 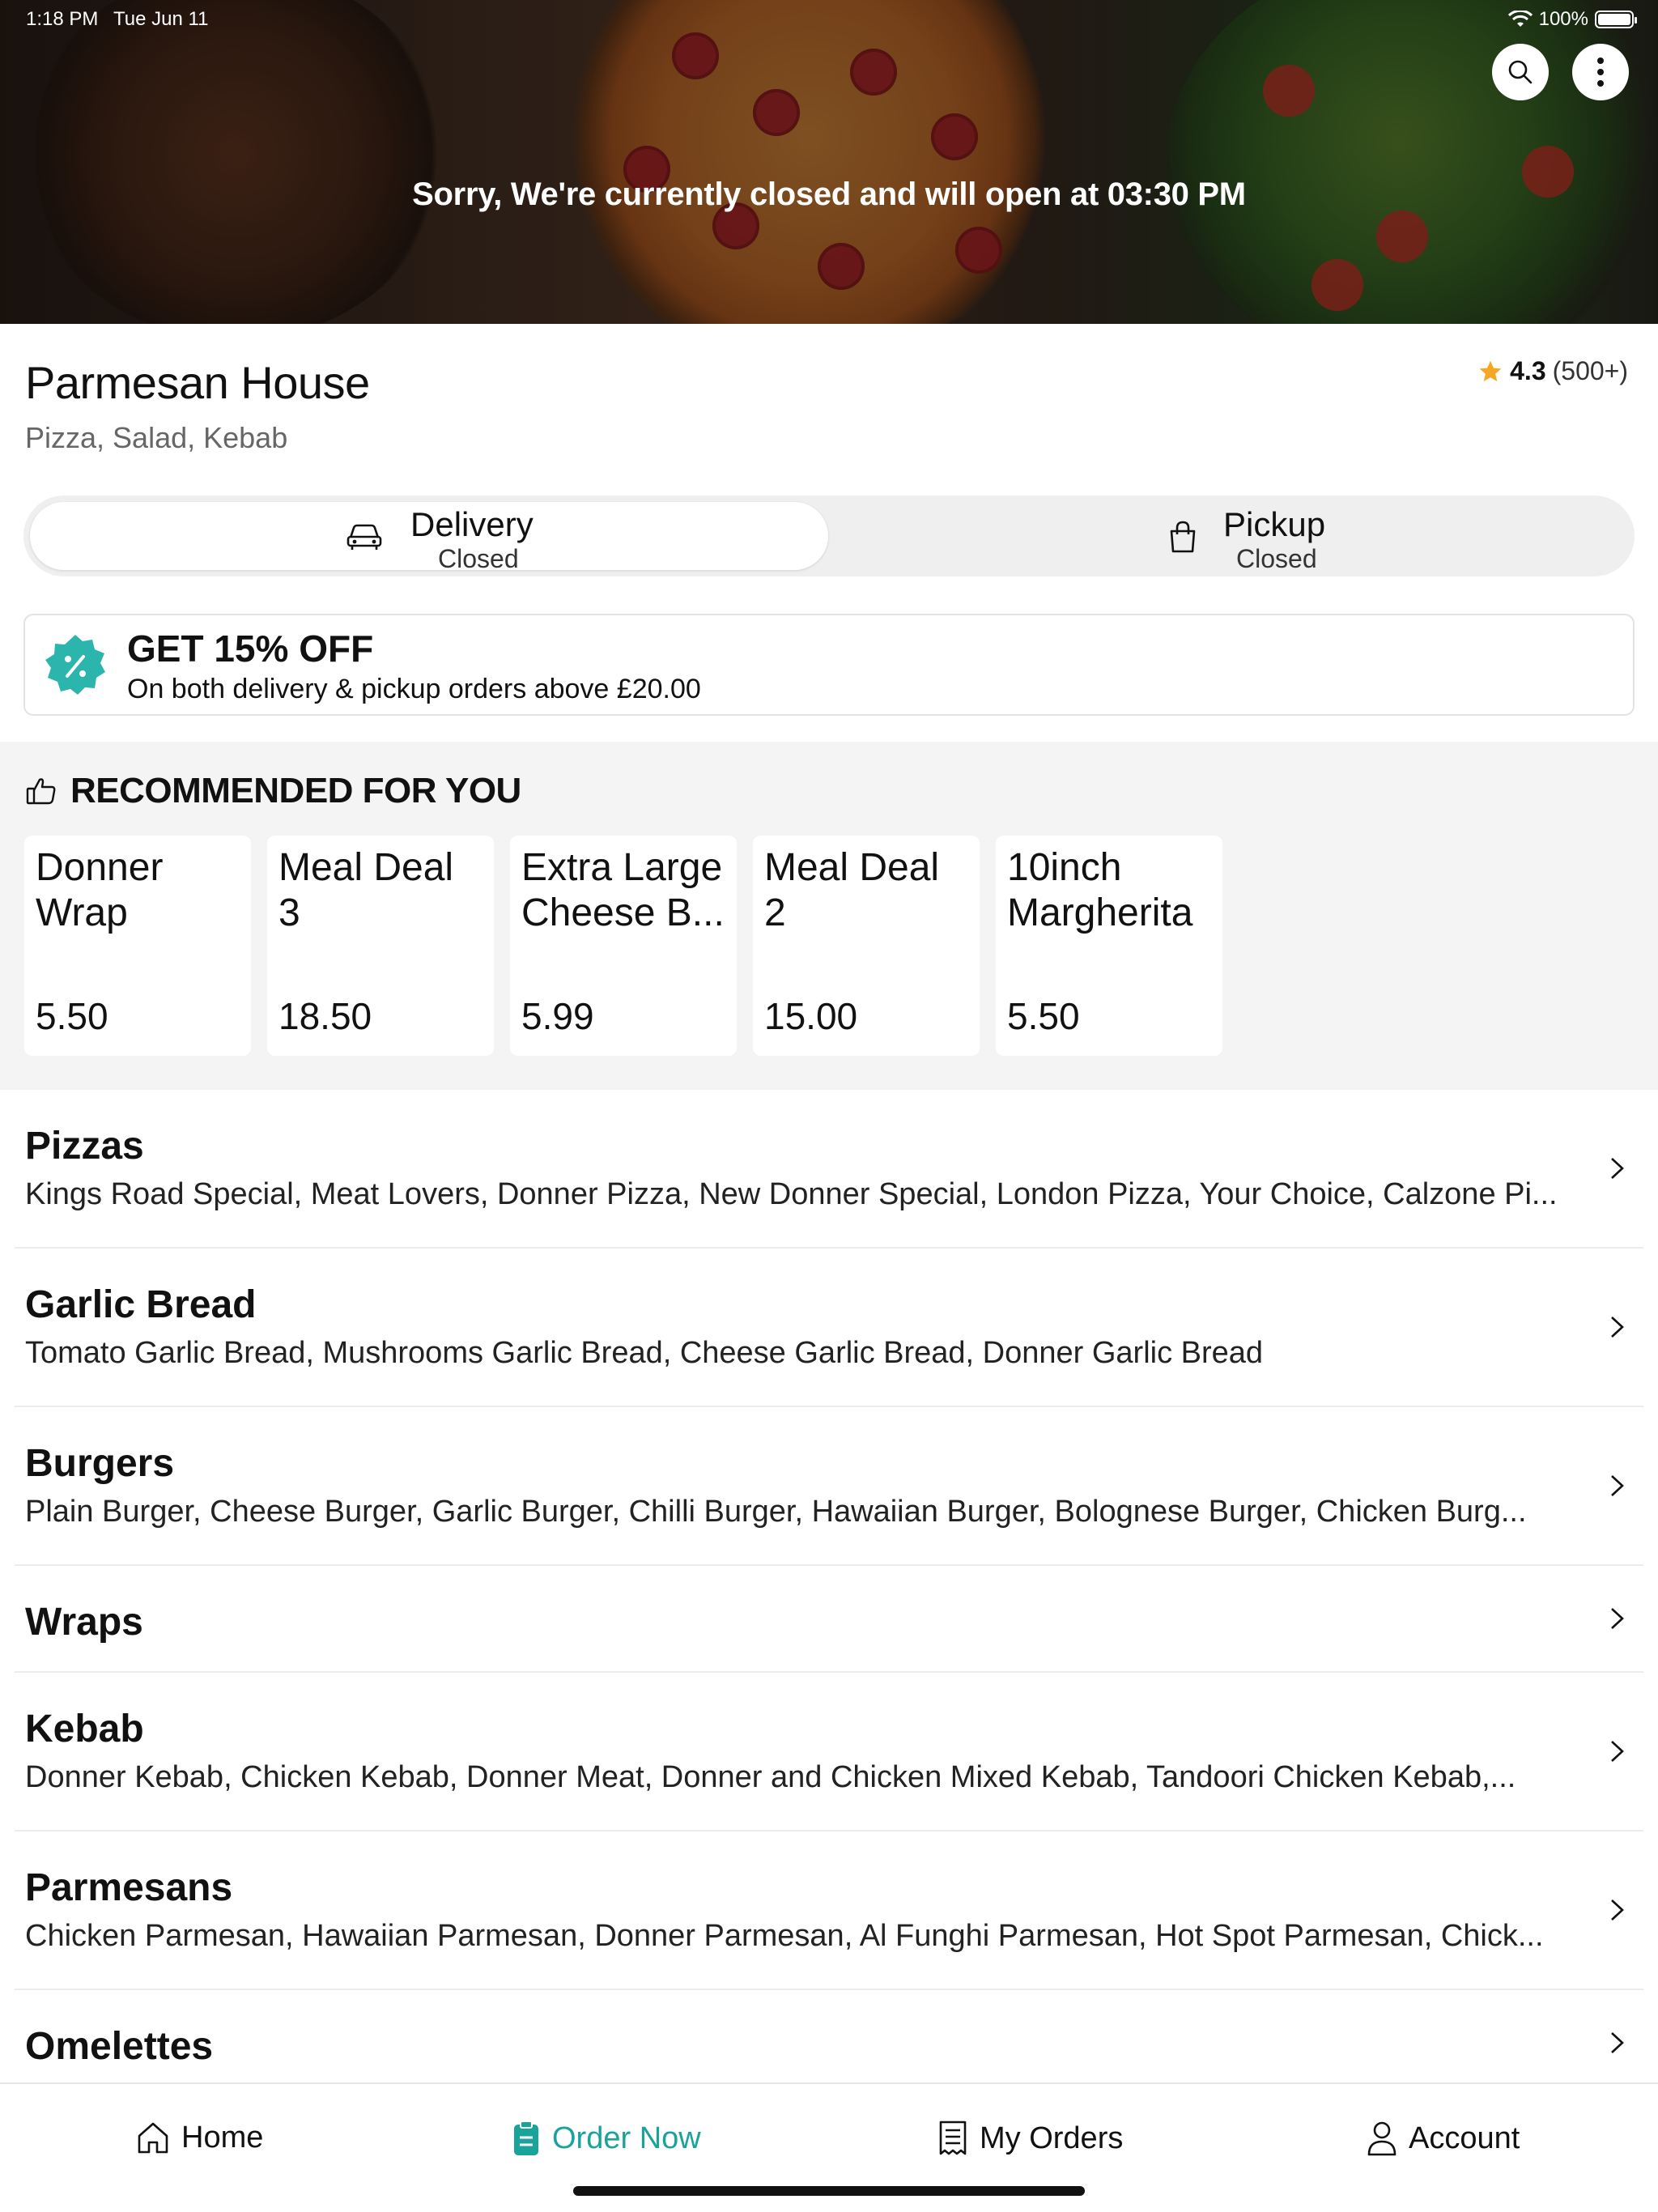 I want to click on recommended-item-name: 10inch Margherita, so click(x=1100, y=890).